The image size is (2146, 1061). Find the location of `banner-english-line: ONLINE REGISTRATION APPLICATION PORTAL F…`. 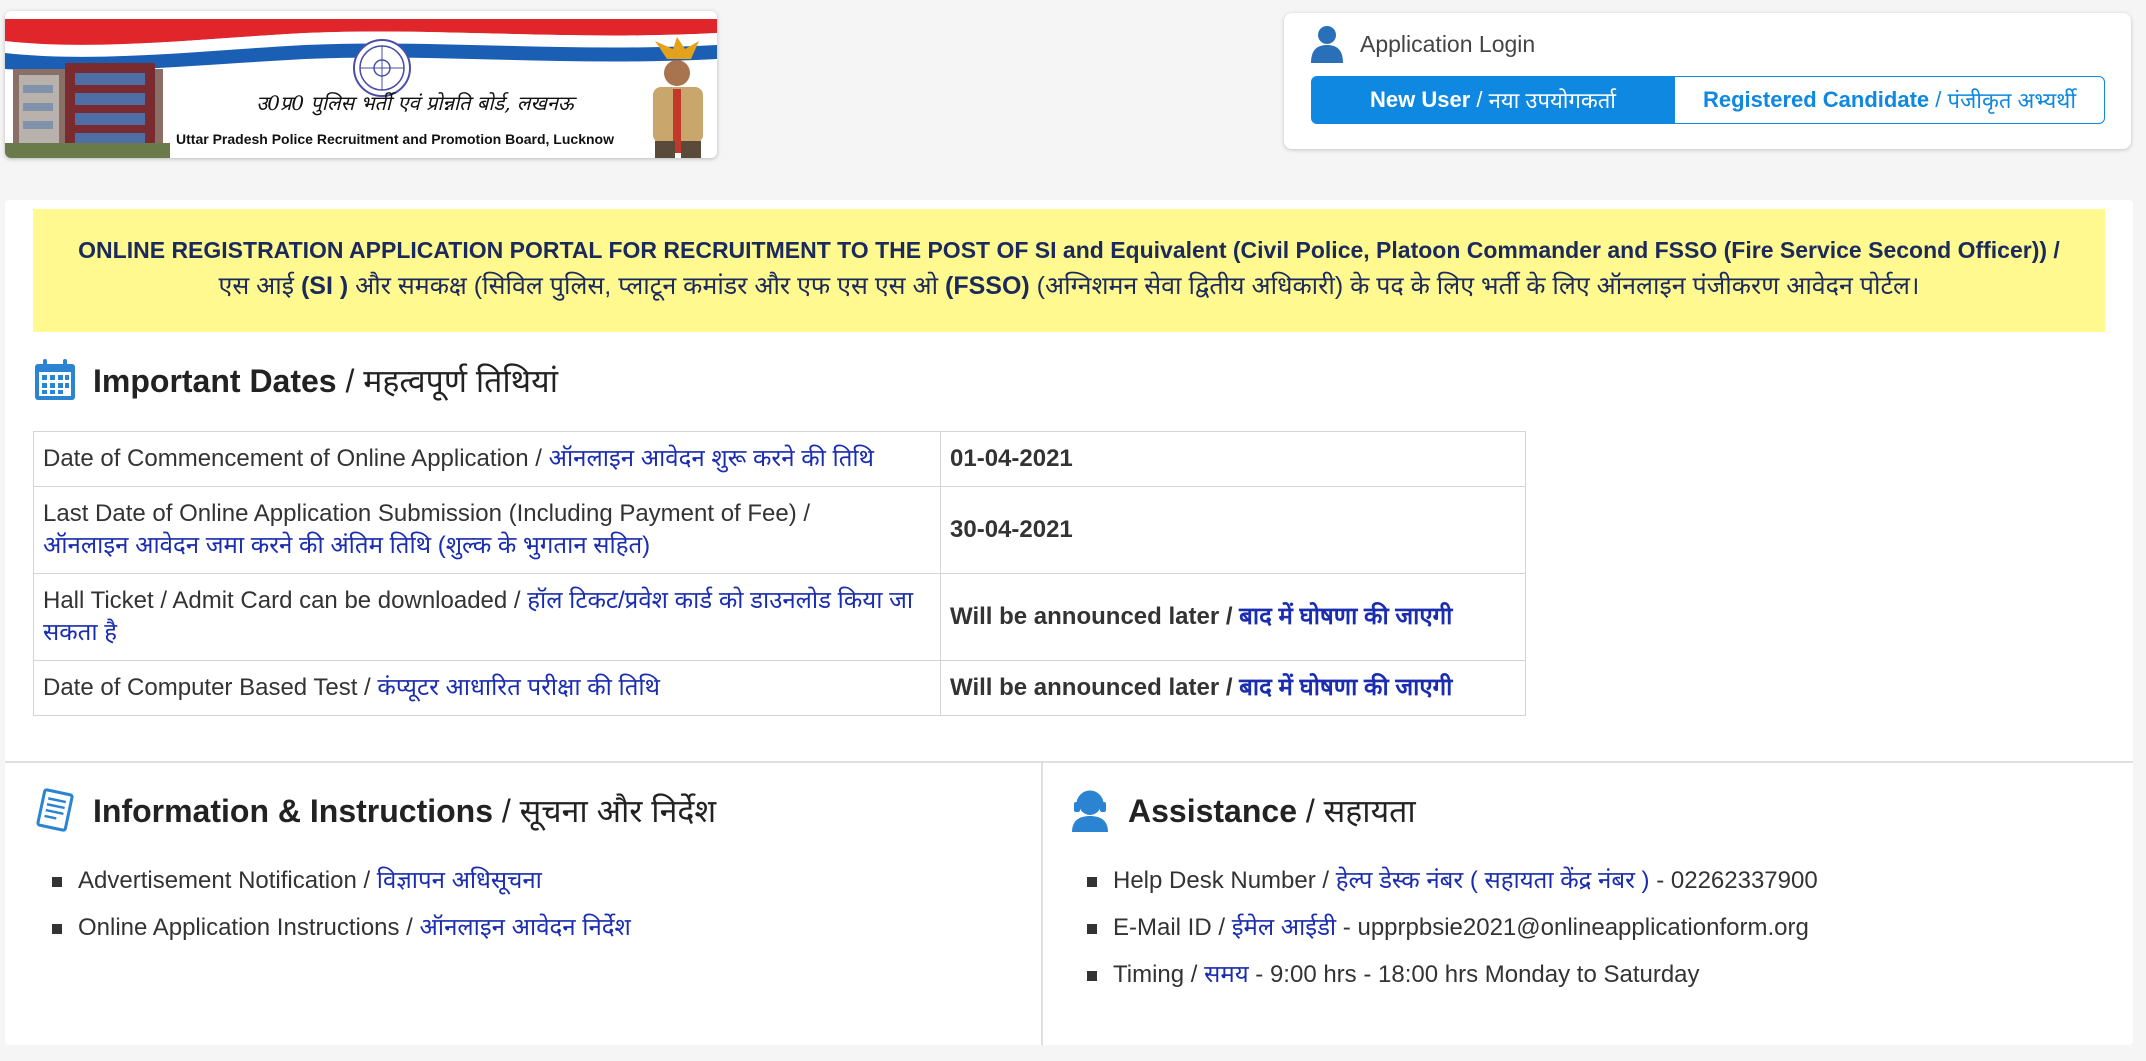

banner-english-line: ONLINE REGISTRATION APPLICATION PORTAL F… is located at coordinates (1069, 250).